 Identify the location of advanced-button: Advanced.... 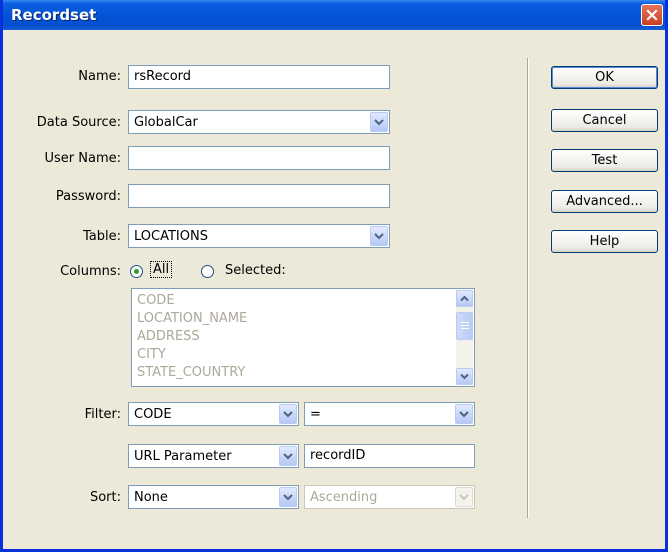
(604, 201).